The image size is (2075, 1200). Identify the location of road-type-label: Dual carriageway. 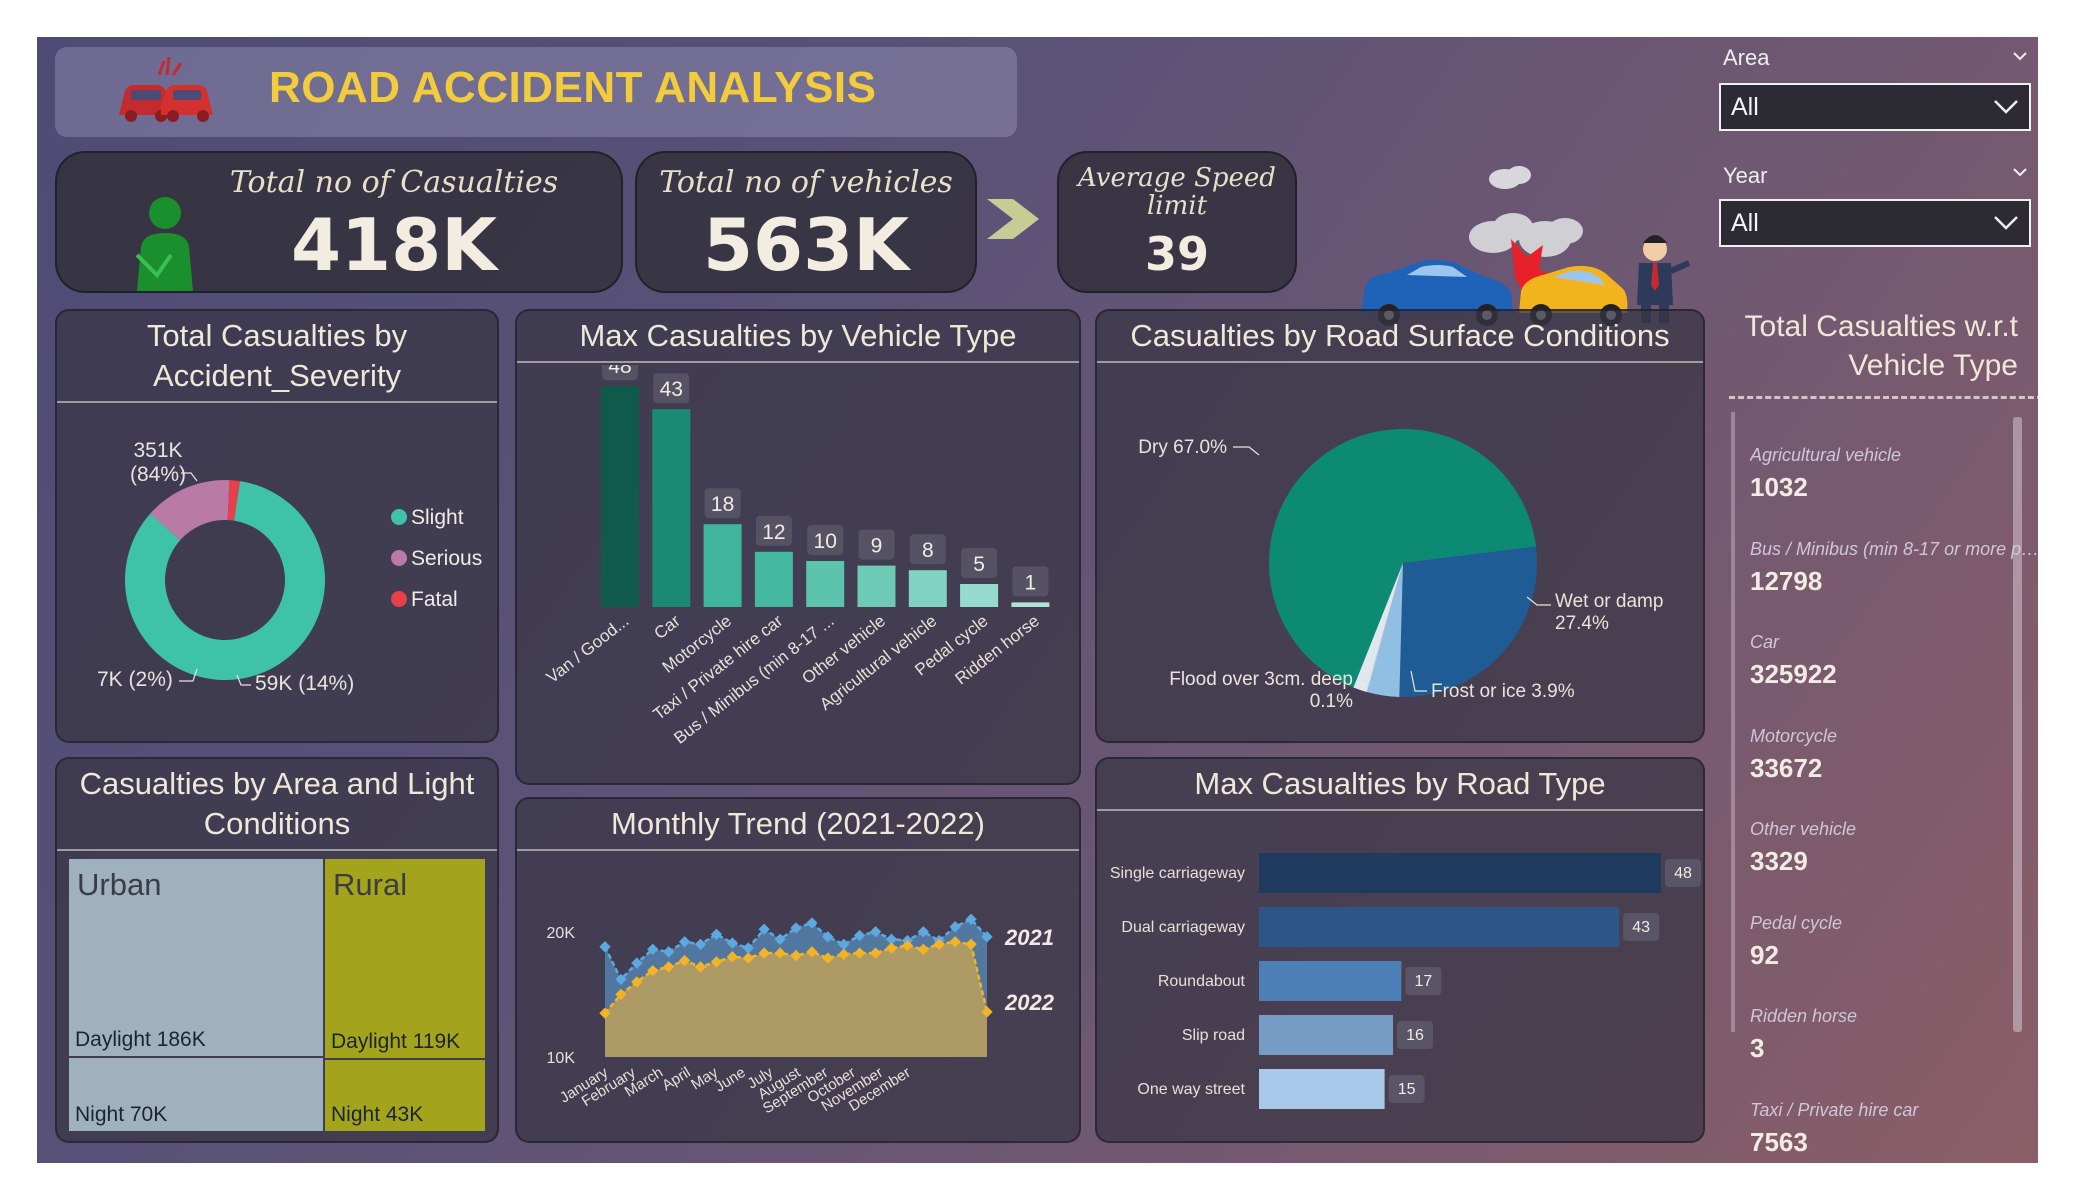
(1183, 927).